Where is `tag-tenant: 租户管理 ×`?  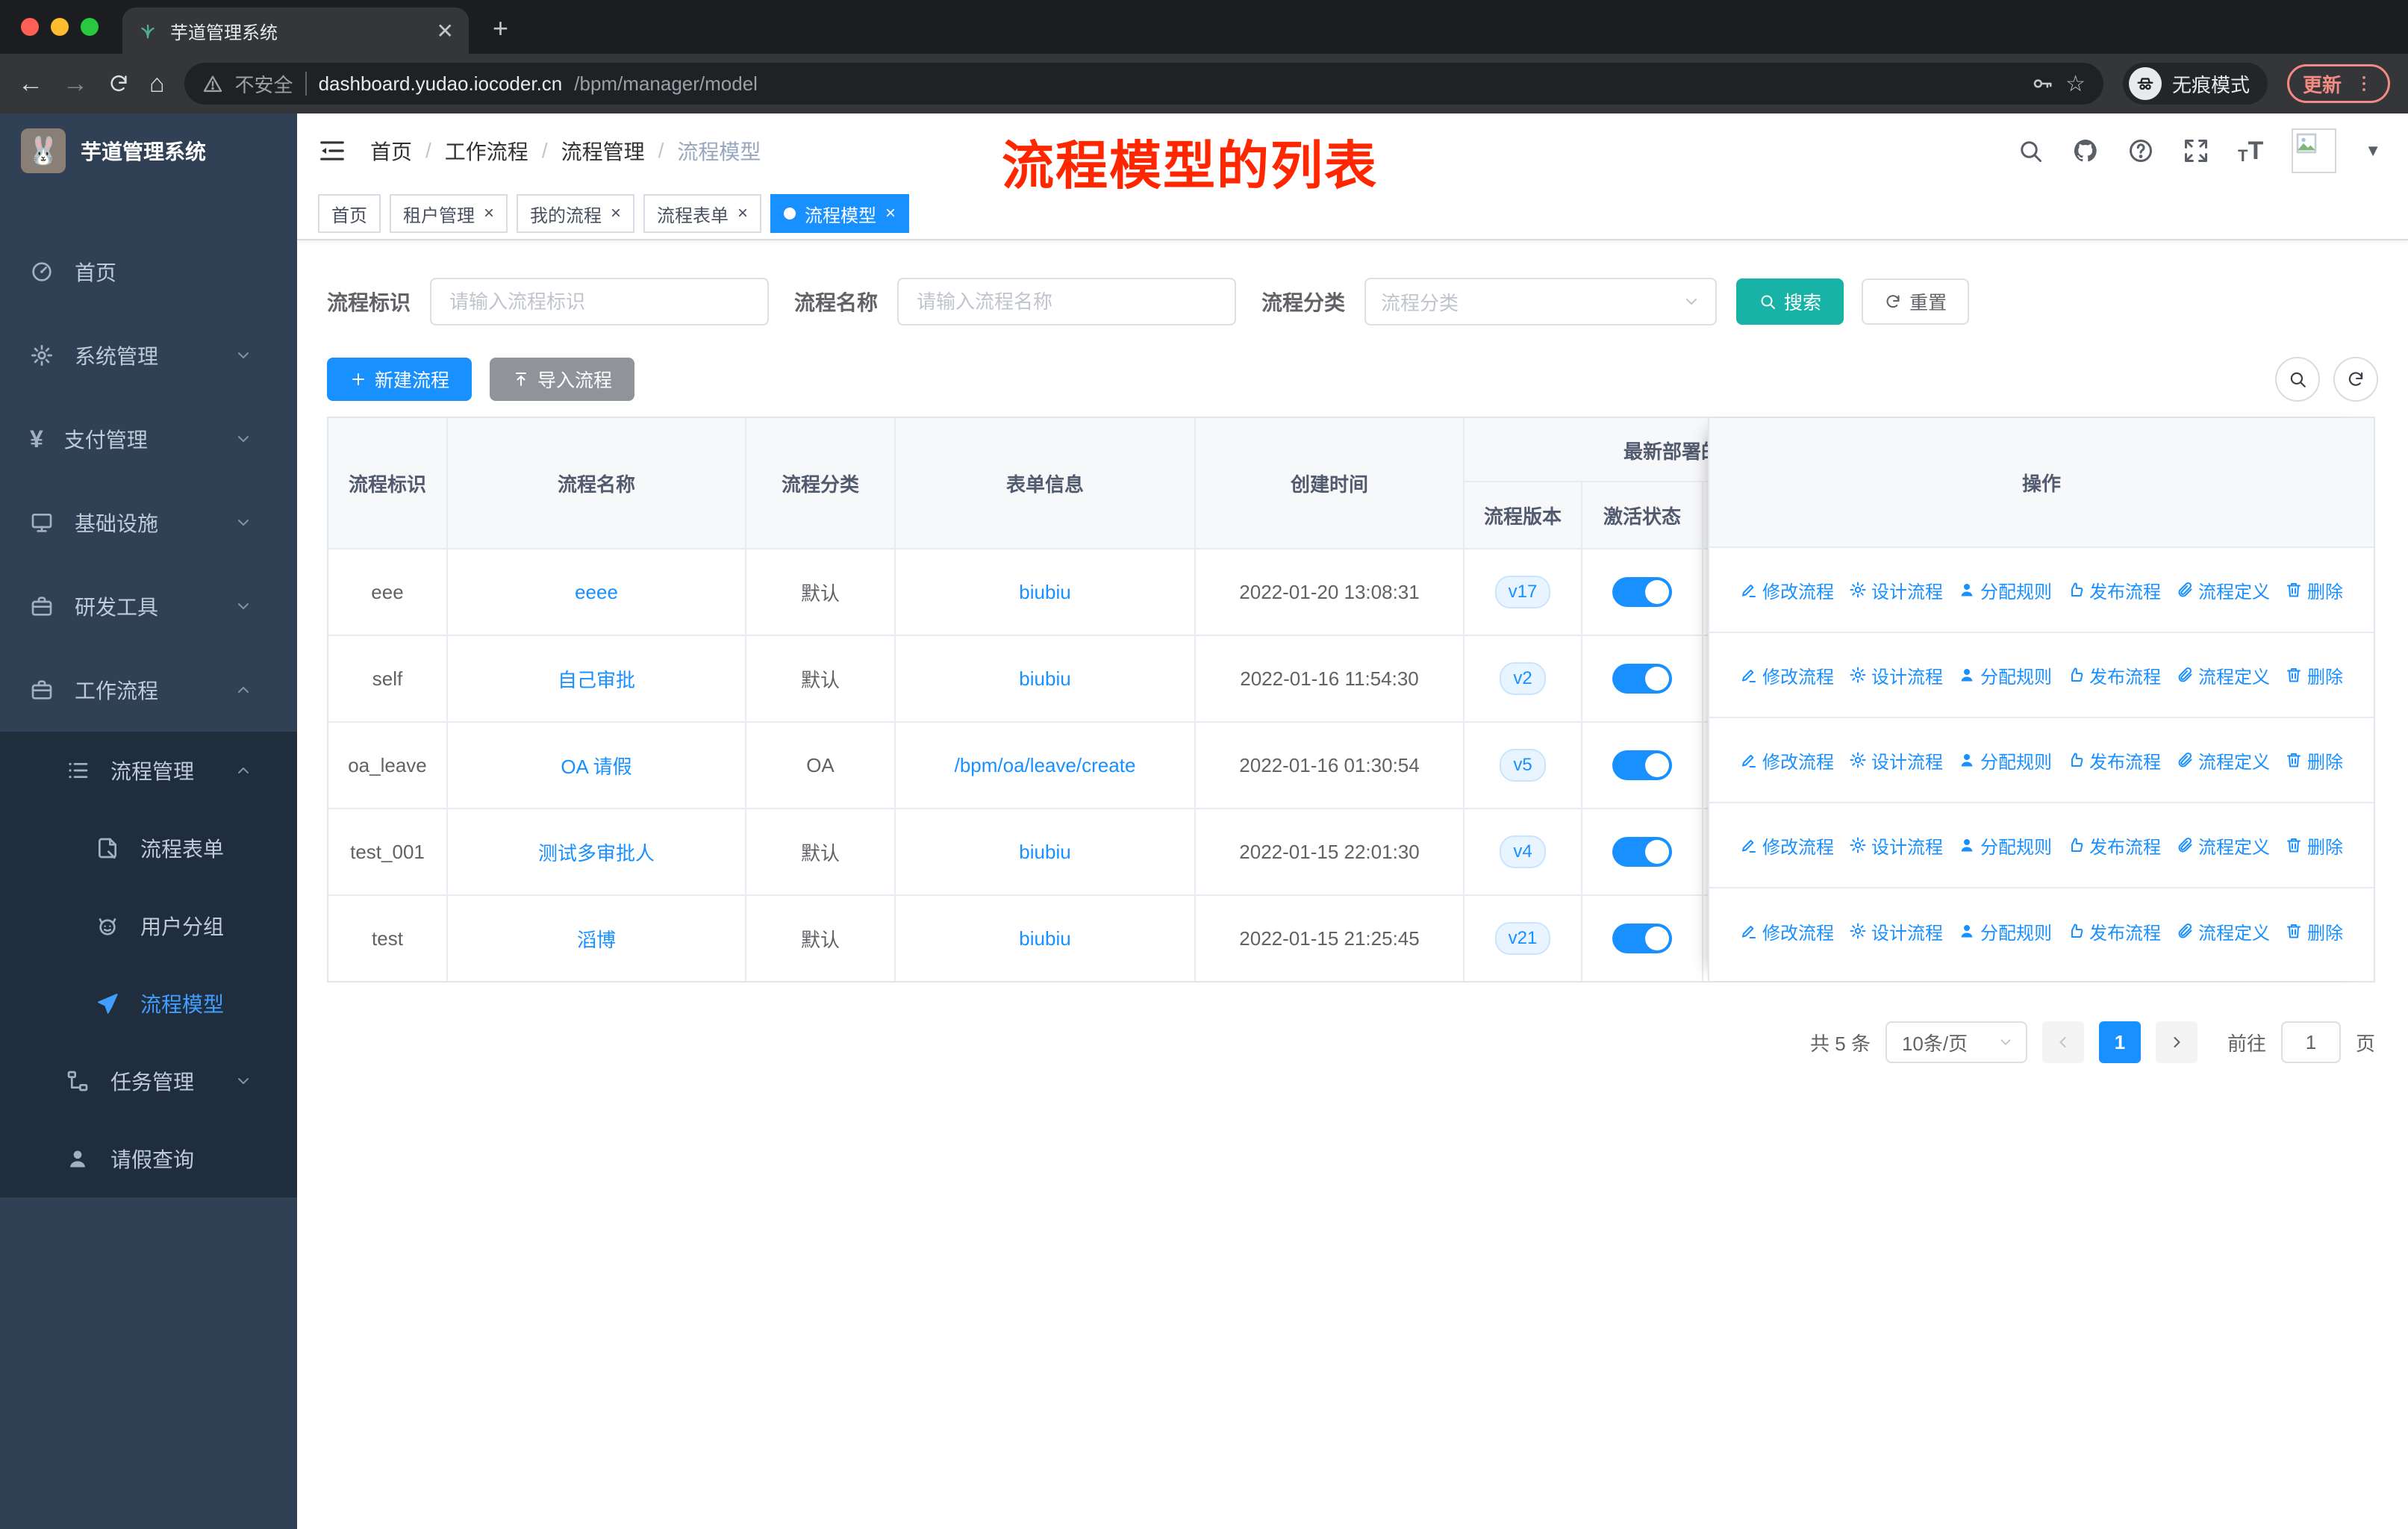 tag-tenant: 租户管理 × is located at coordinates (449, 213).